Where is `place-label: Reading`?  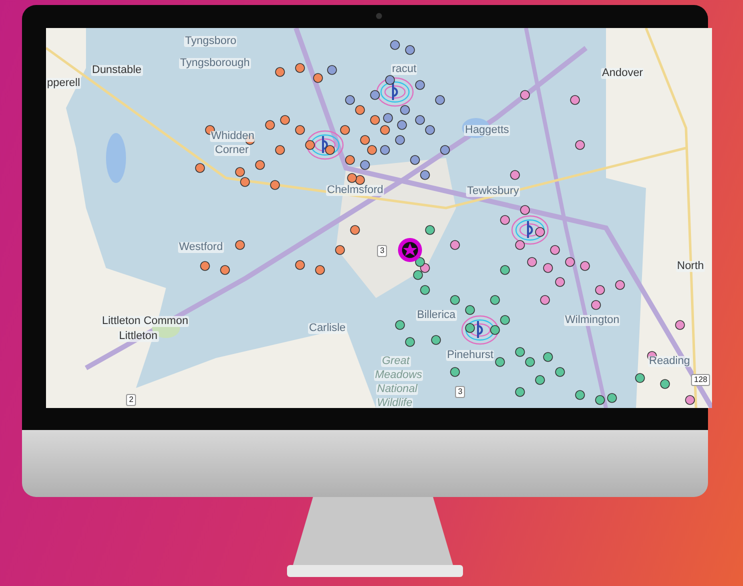 place-label: Reading is located at coordinates (669, 361).